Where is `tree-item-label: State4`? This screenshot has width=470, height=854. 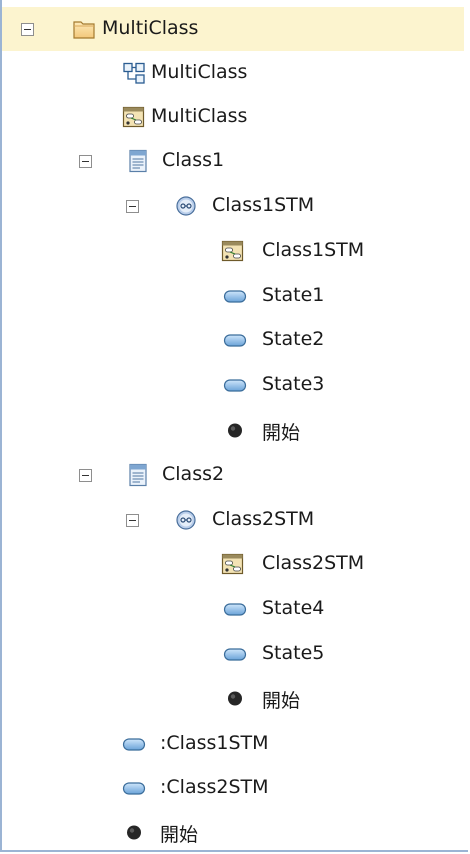
tree-item-label: State4 is located at coordinates (293, 608).